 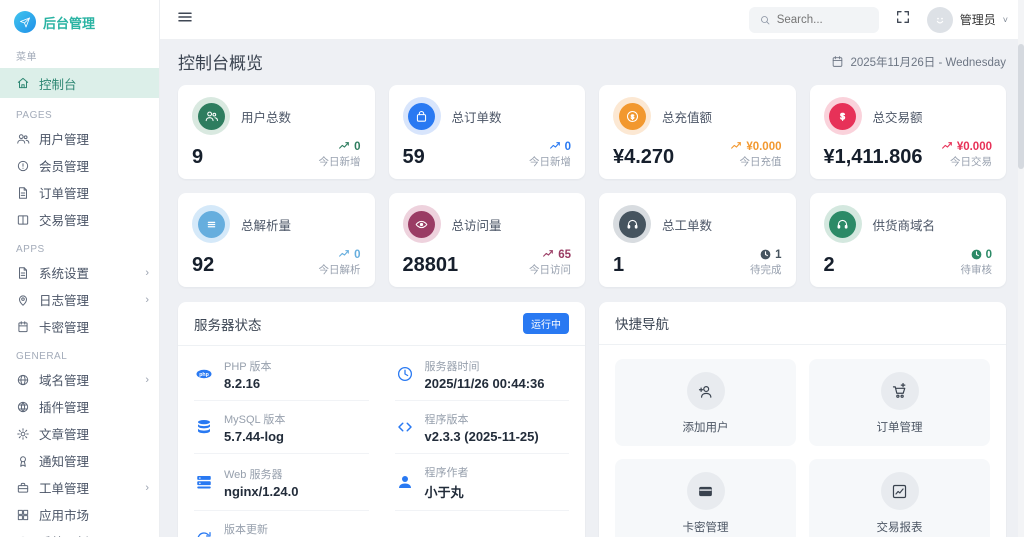 I want to click on sidebar-section-apps: APPS, so click(x=30, y=249).